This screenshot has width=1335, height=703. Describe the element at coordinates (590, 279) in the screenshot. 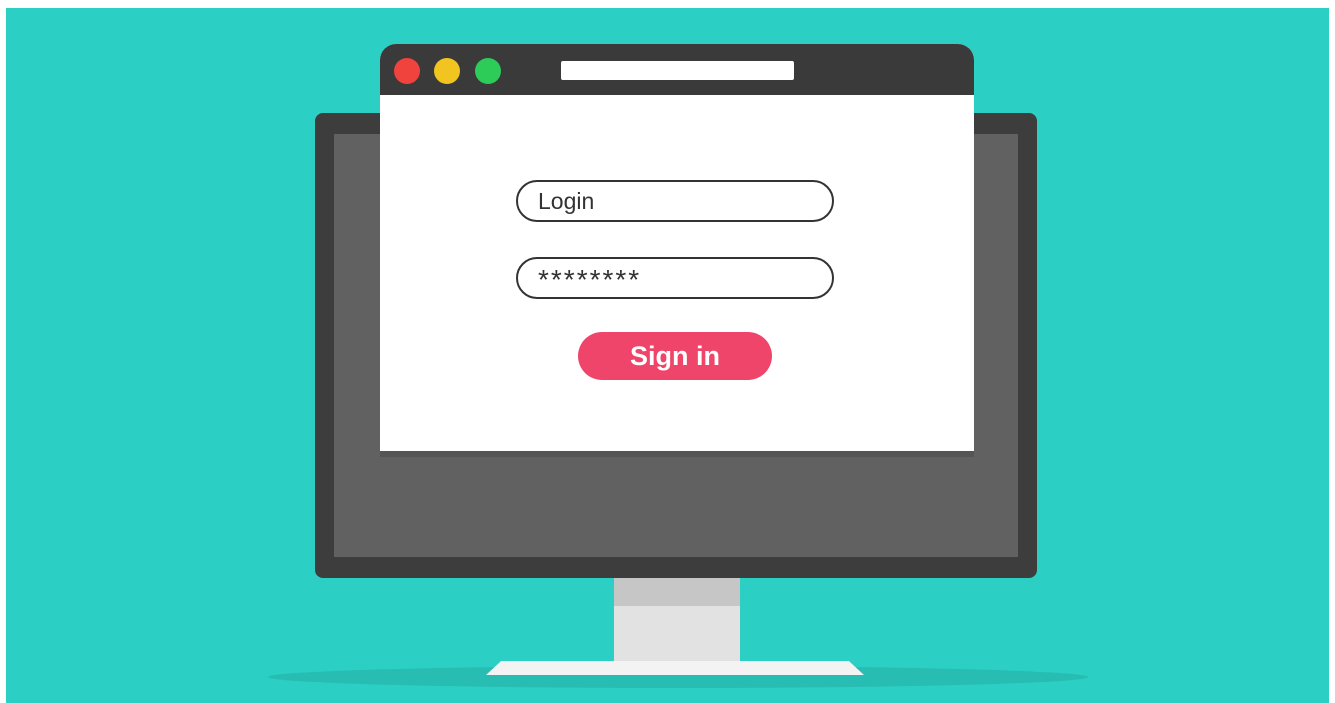

I see `password-field-value: ********` at that location.